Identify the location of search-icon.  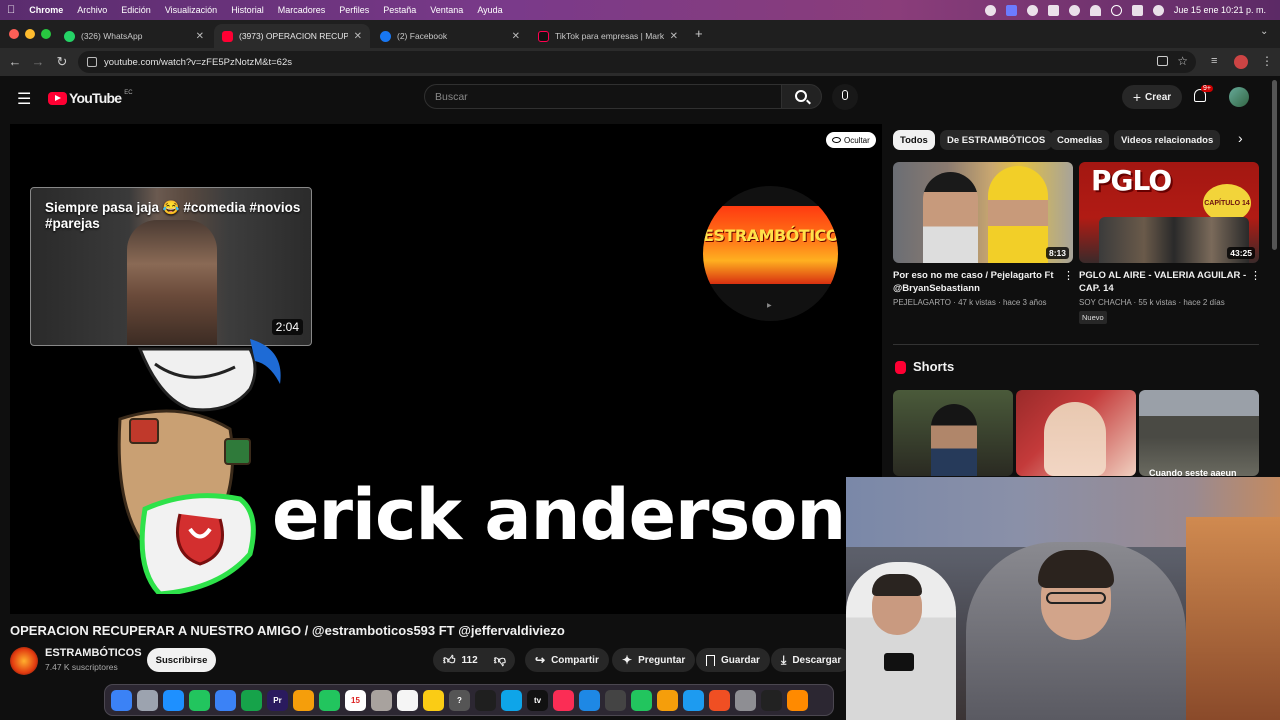
(1116, 10).